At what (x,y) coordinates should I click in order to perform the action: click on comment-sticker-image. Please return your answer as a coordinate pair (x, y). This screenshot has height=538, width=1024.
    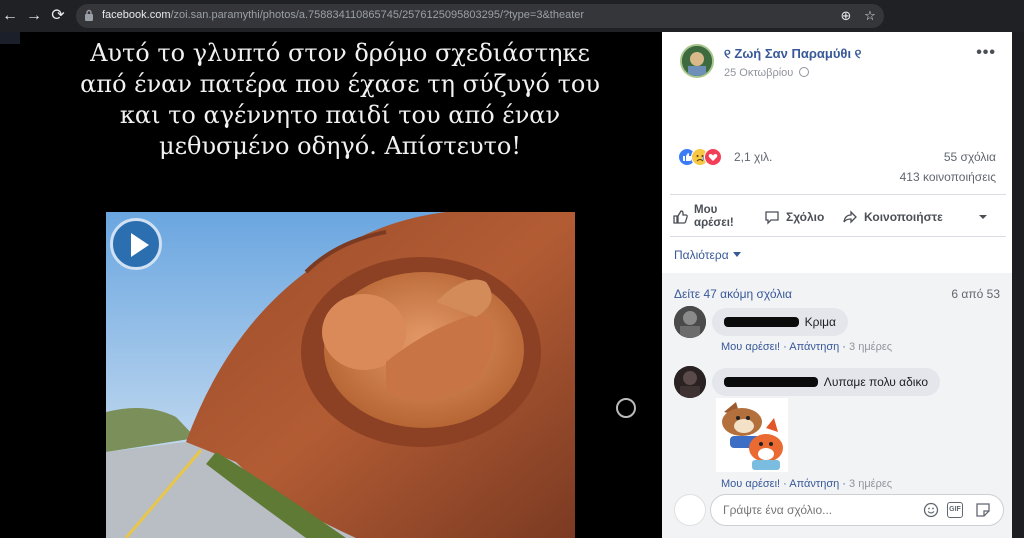
    Looking at the image, I should click on (752, 435).